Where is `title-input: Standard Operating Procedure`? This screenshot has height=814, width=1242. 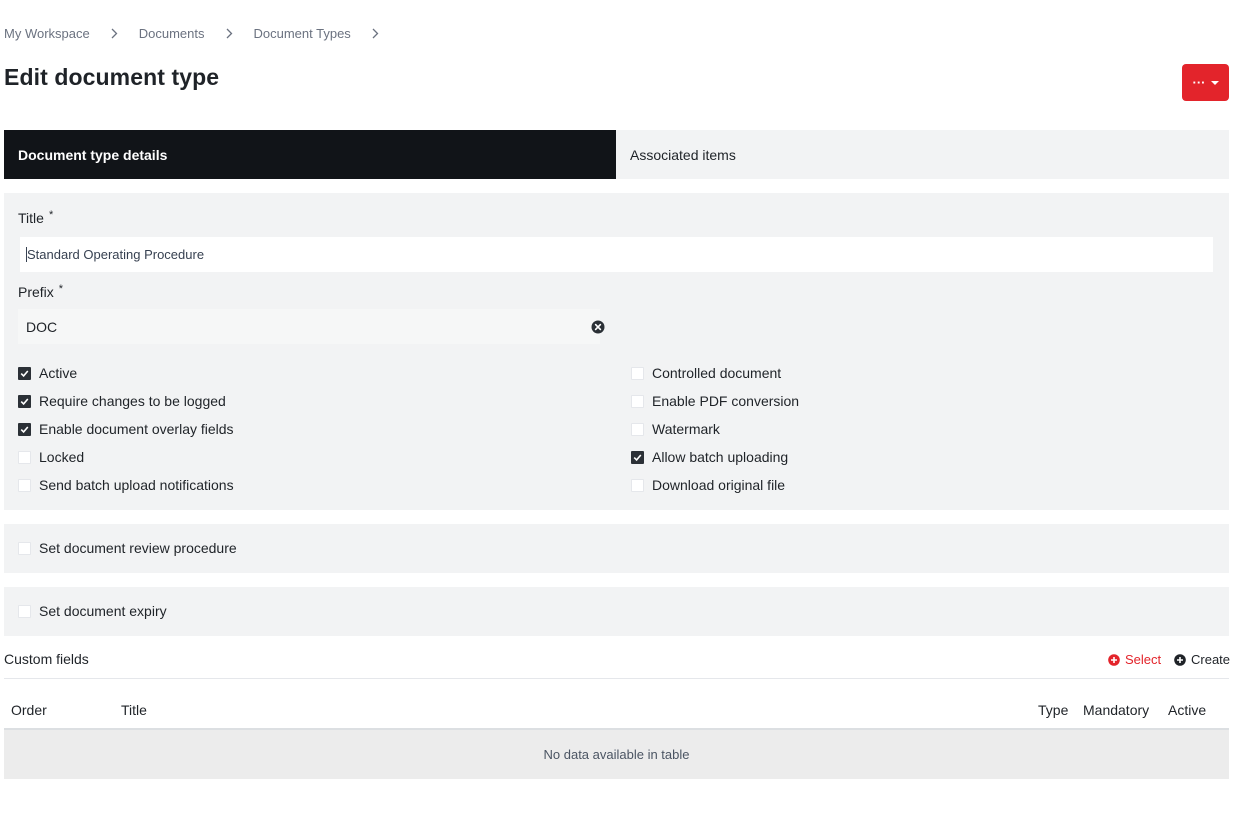
title-input: Standard Operating Procedure is located at coordinates (616, 254).